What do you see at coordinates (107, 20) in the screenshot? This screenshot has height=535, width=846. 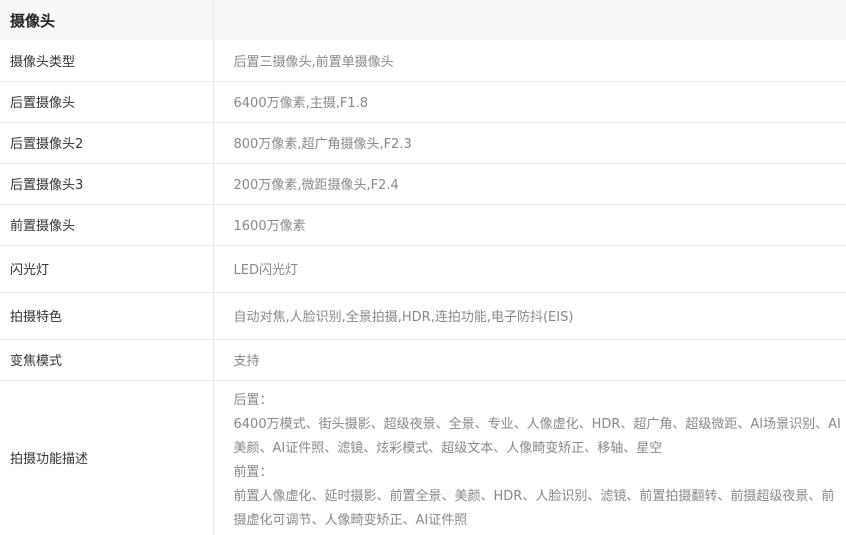 I see `section-title: 摄像头` at bounding box center [107, 20].